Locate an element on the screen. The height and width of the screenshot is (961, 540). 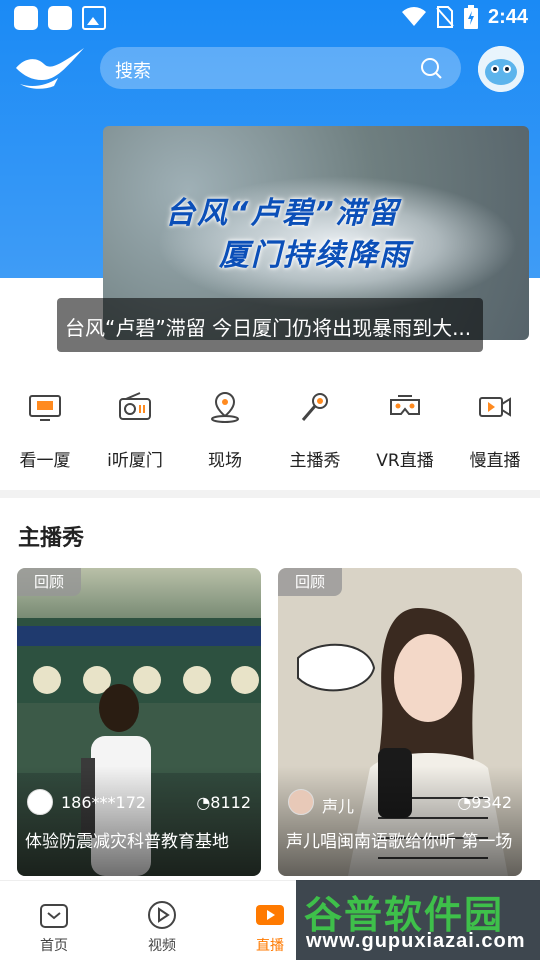
anchor-card: 回顾 声儿 ◔9342 声儿唱闽南语歌给你听 第一场 is located at coordinates (400, 722).